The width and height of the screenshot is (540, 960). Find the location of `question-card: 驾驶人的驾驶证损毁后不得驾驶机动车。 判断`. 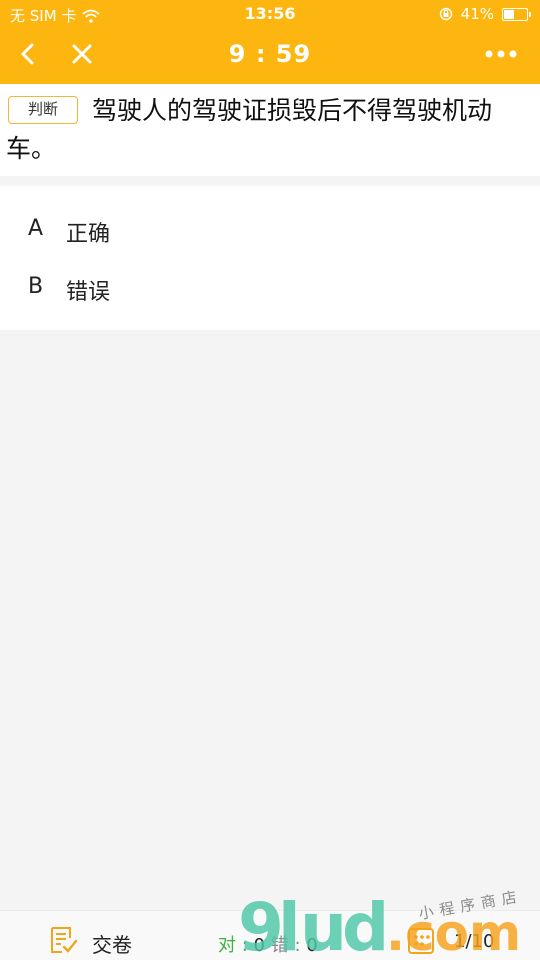

question-card: 驾驶人的驾驶证损毁后不得驾驶机动车。 判断 is located at coordinates (270, 130).